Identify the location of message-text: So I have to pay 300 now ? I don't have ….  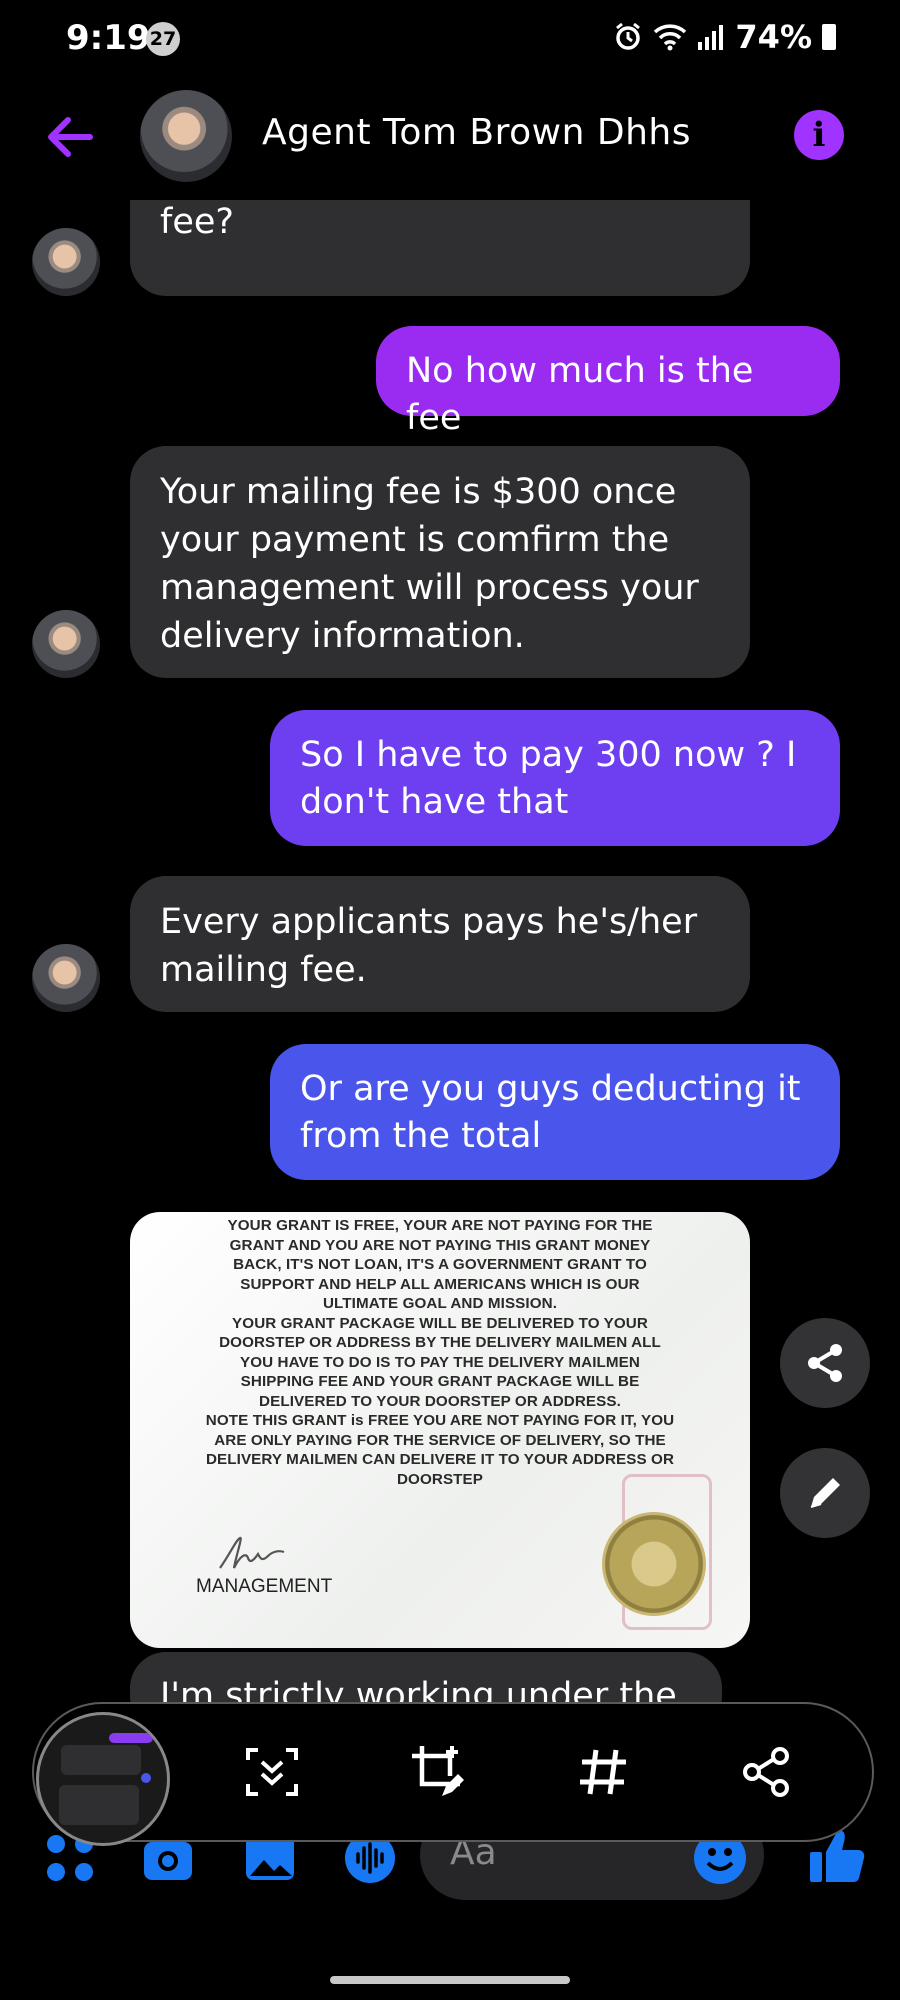
(548, 778).